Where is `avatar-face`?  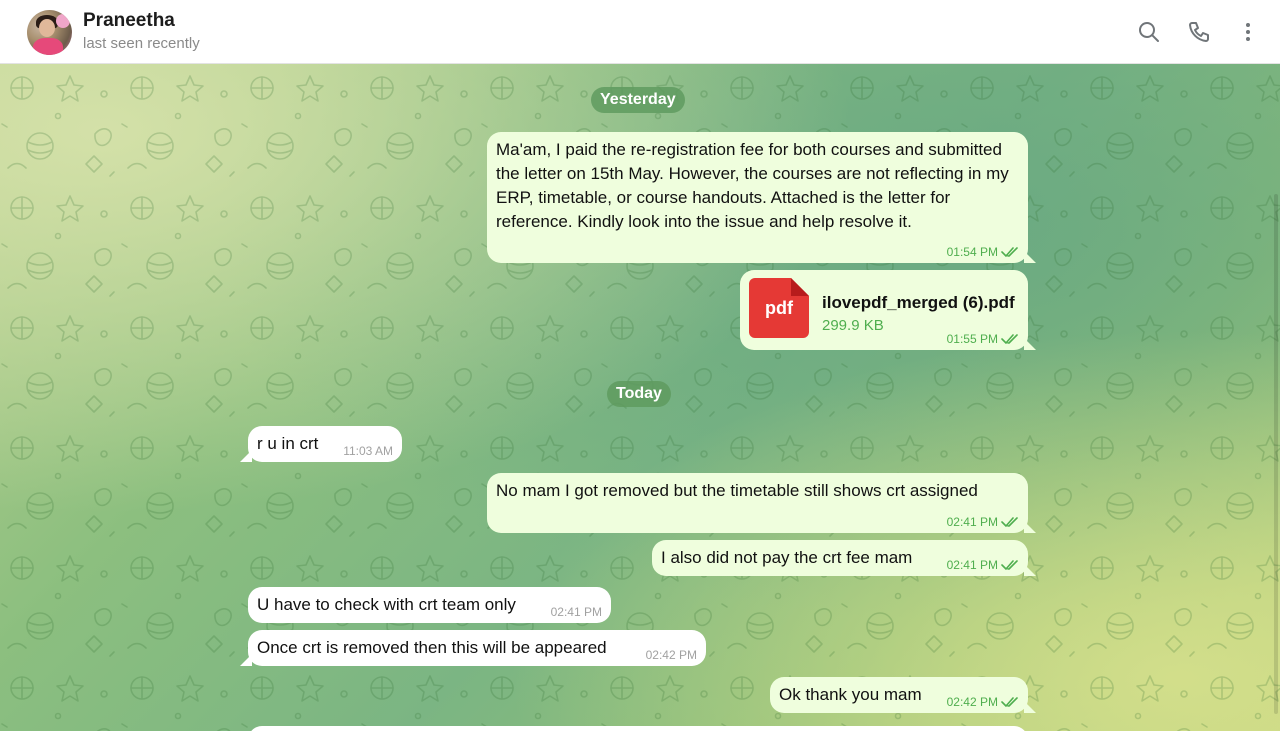
avatar-face is located at coordinates (47, 28).